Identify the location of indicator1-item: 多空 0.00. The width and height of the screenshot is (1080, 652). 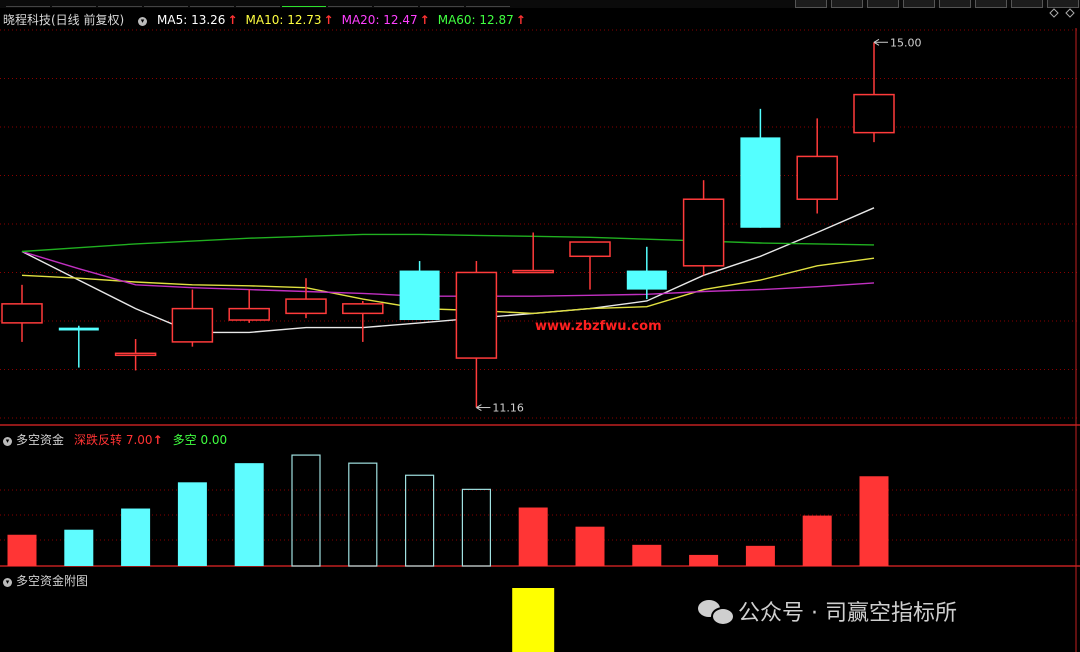
(200, 440).